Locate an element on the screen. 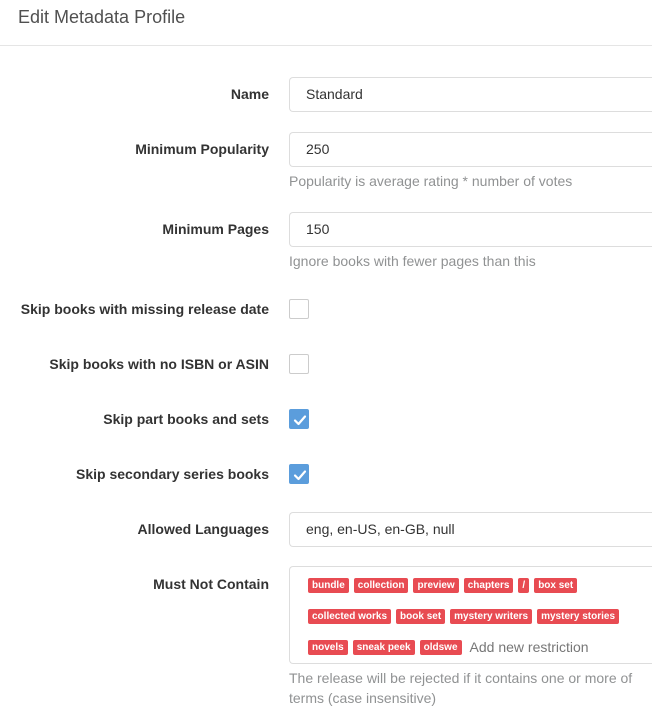  tag: preview is located at coordinates (436, 585).